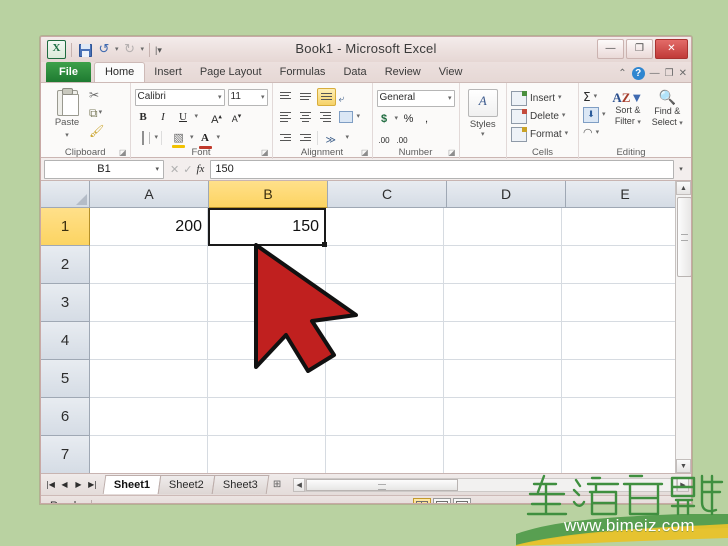  I want to click on cell-a7, so click(149, 454).